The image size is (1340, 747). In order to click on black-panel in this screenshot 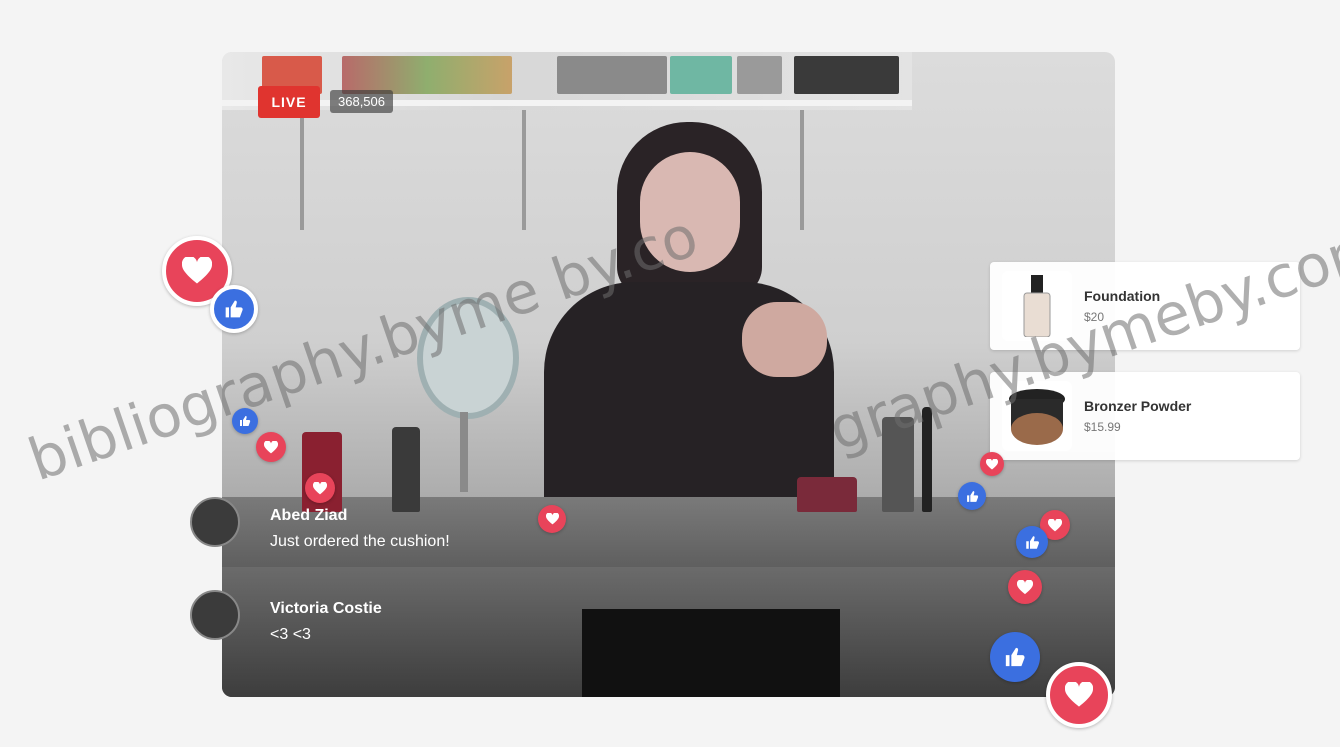, I will do `click(711, 653)`.